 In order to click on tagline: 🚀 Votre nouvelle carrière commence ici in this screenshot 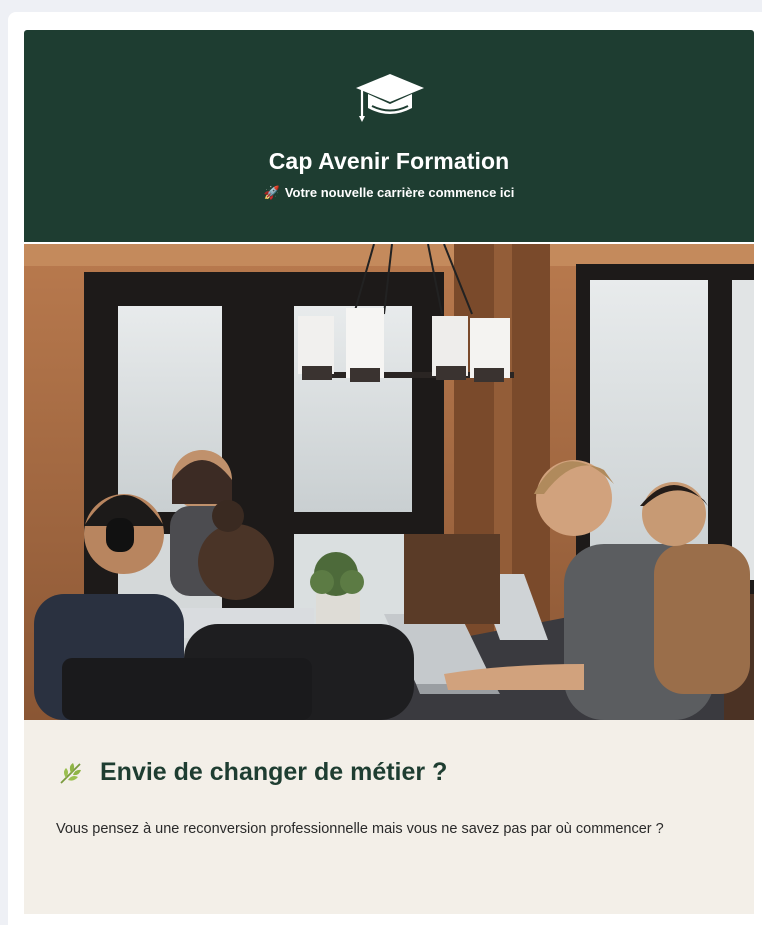, I will do `click(389, 193)`.